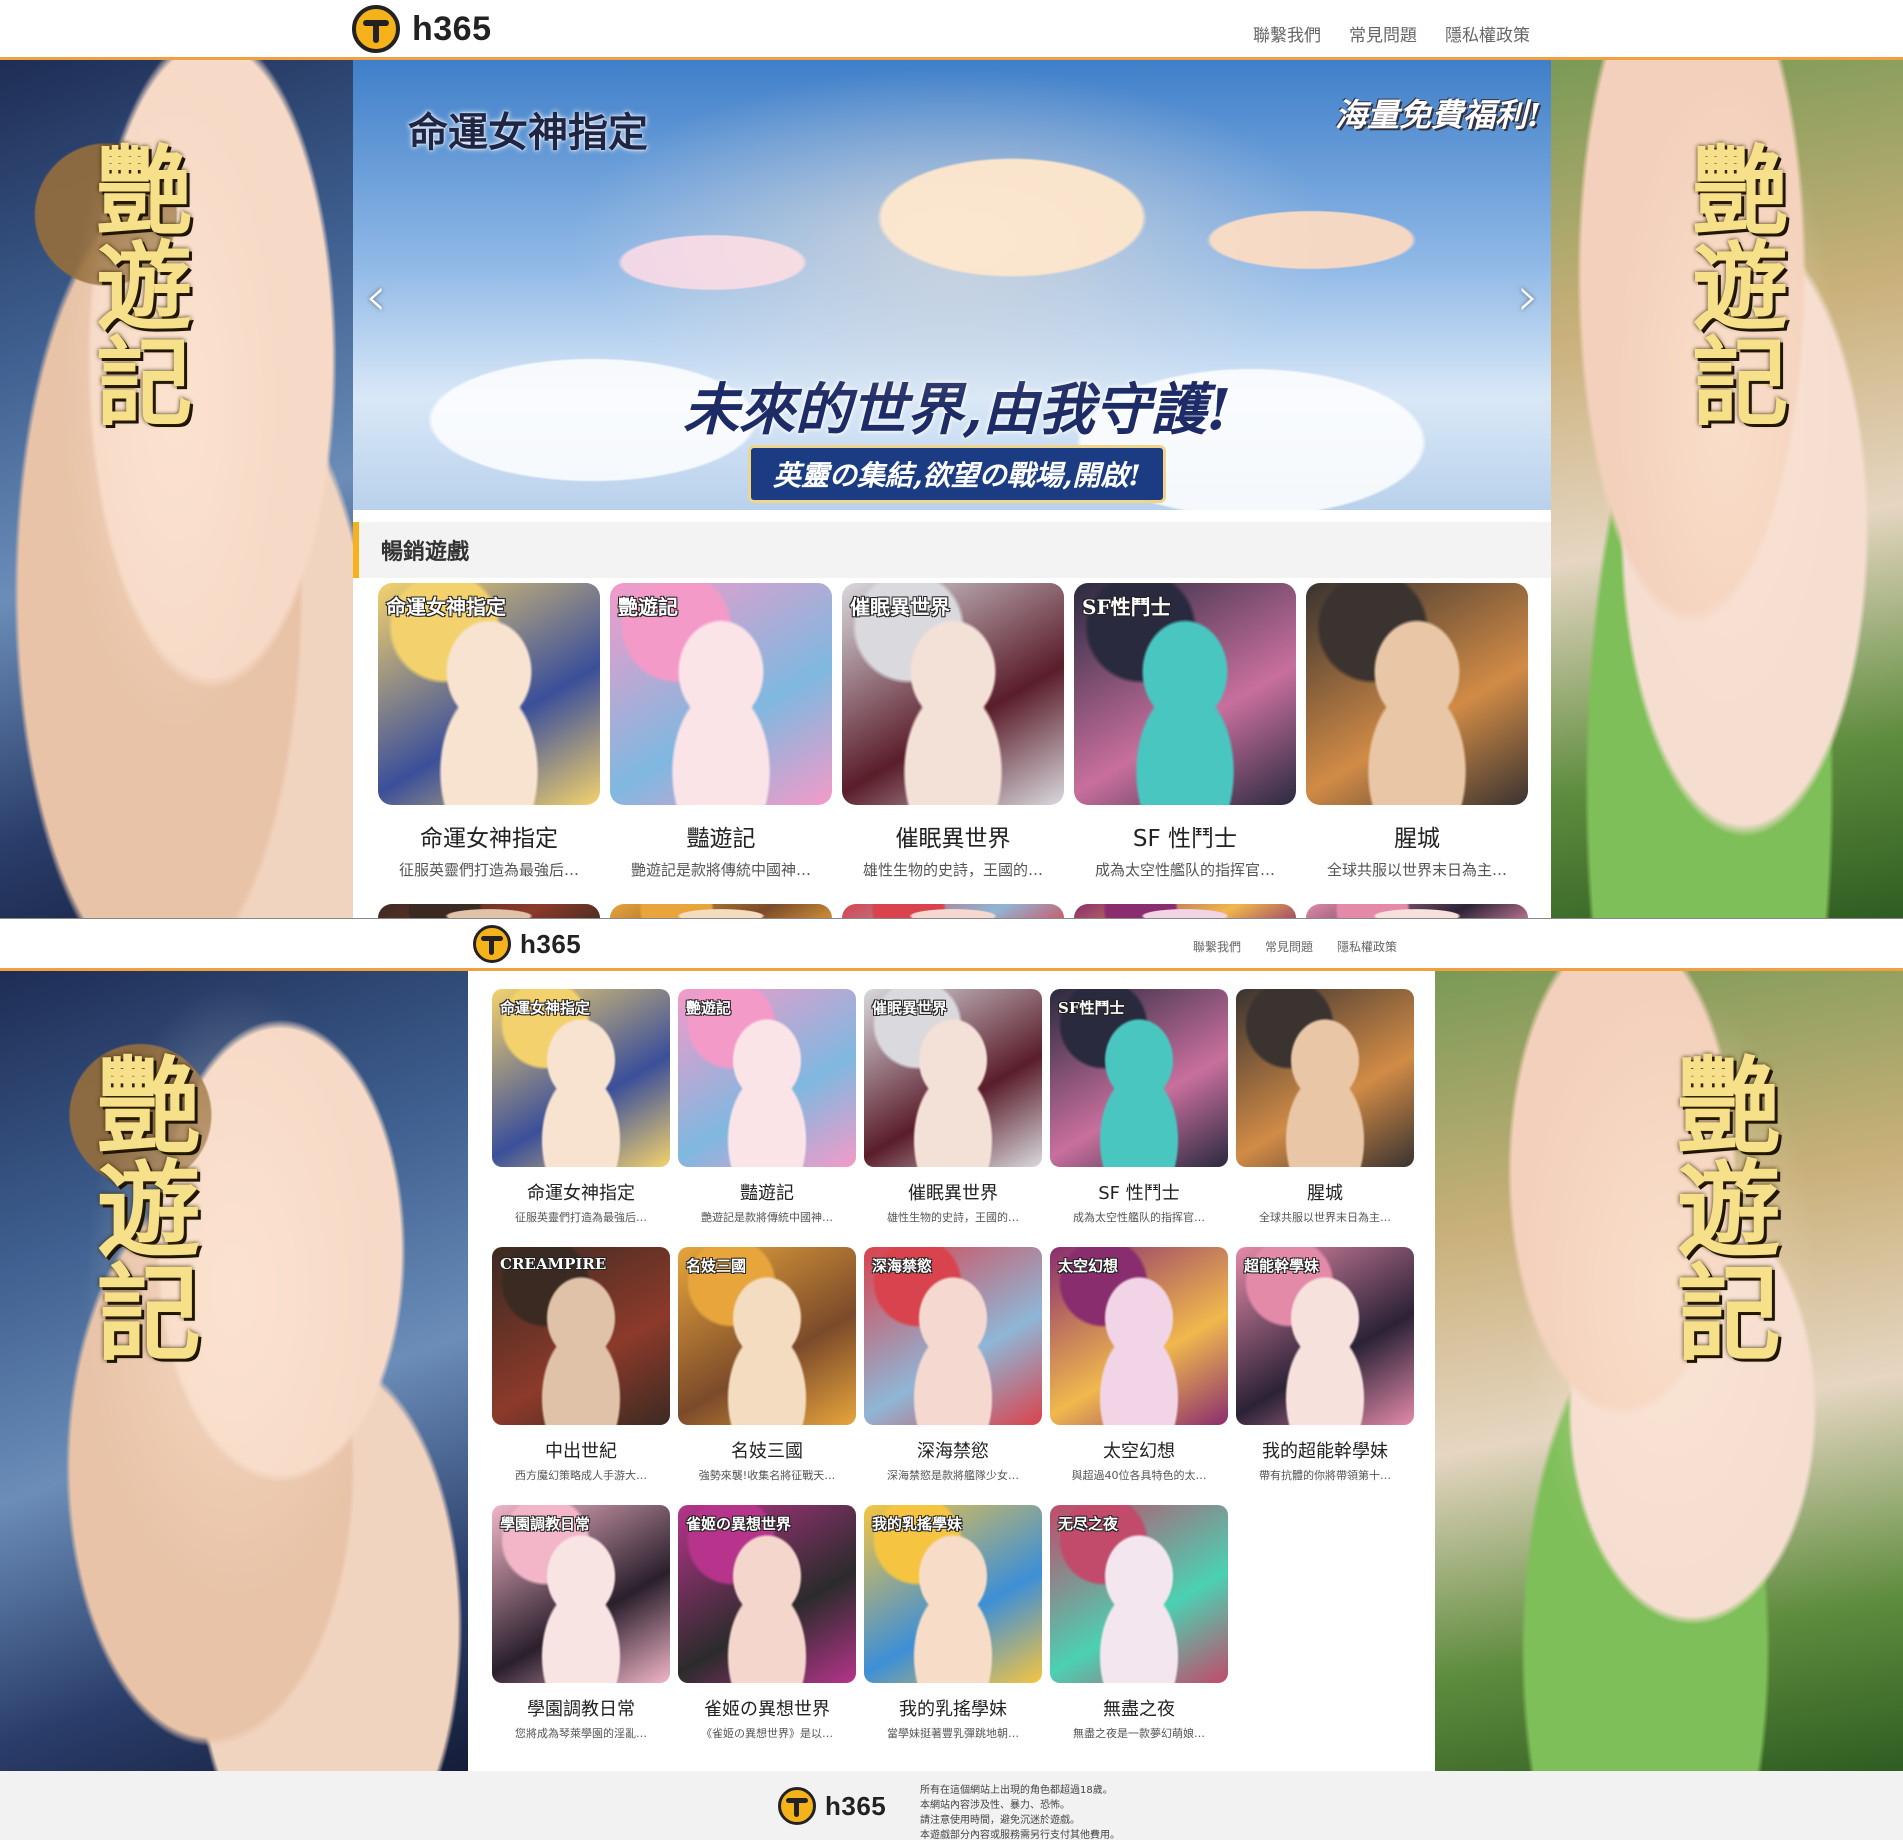 Image resolution: width=1903 pixels, height=1840 pixels. What do you see at coordinates (767, 1708) in the screenshot?
I see `game-title: 雀姬の異想世界` at bounding box center [767, 1708].